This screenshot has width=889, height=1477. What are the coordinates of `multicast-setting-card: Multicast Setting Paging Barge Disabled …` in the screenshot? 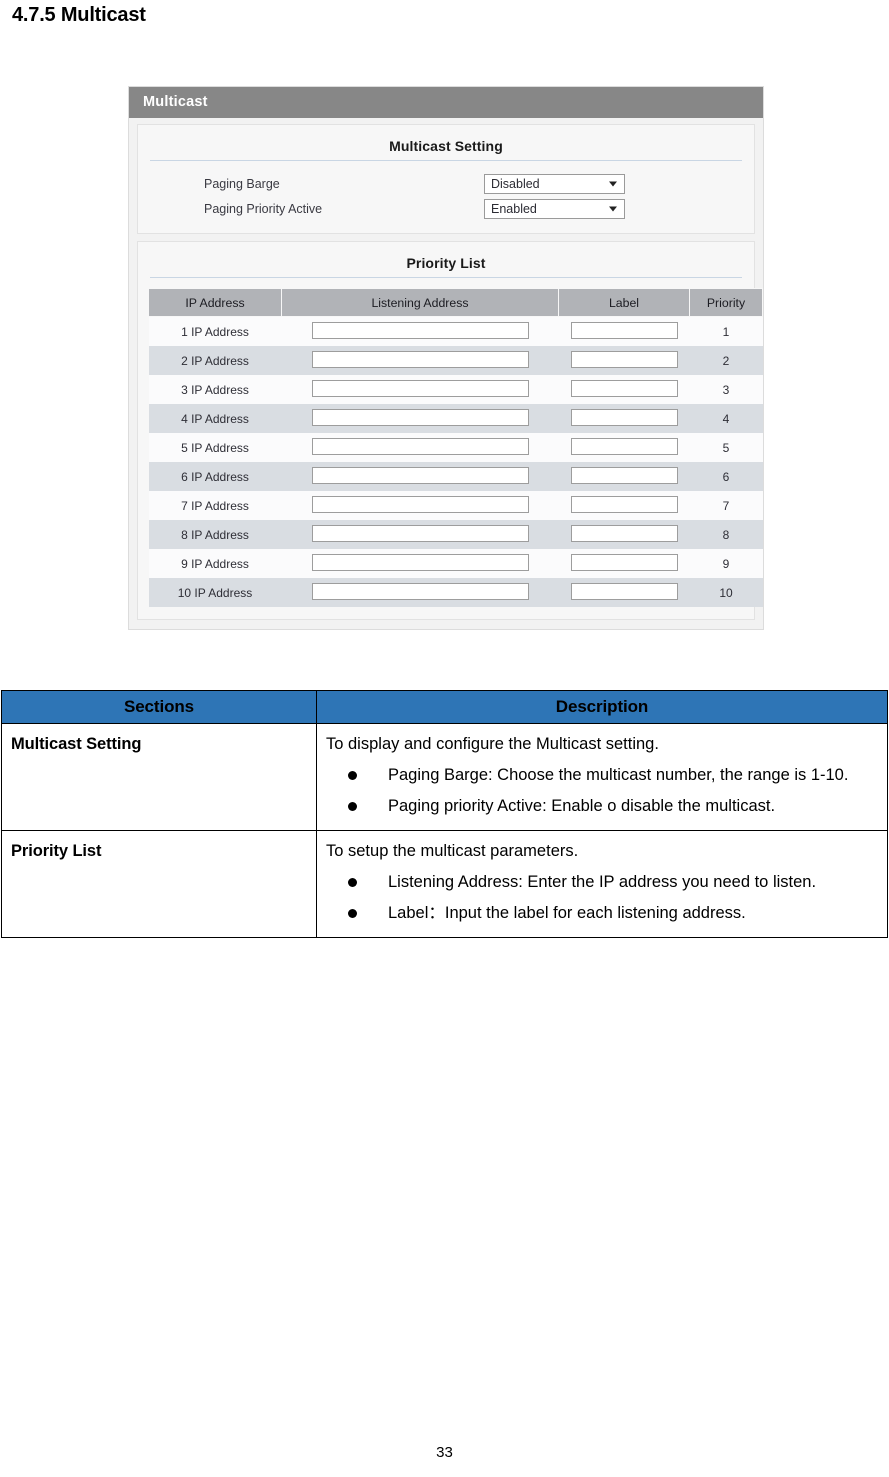 It's located at (446, 179).